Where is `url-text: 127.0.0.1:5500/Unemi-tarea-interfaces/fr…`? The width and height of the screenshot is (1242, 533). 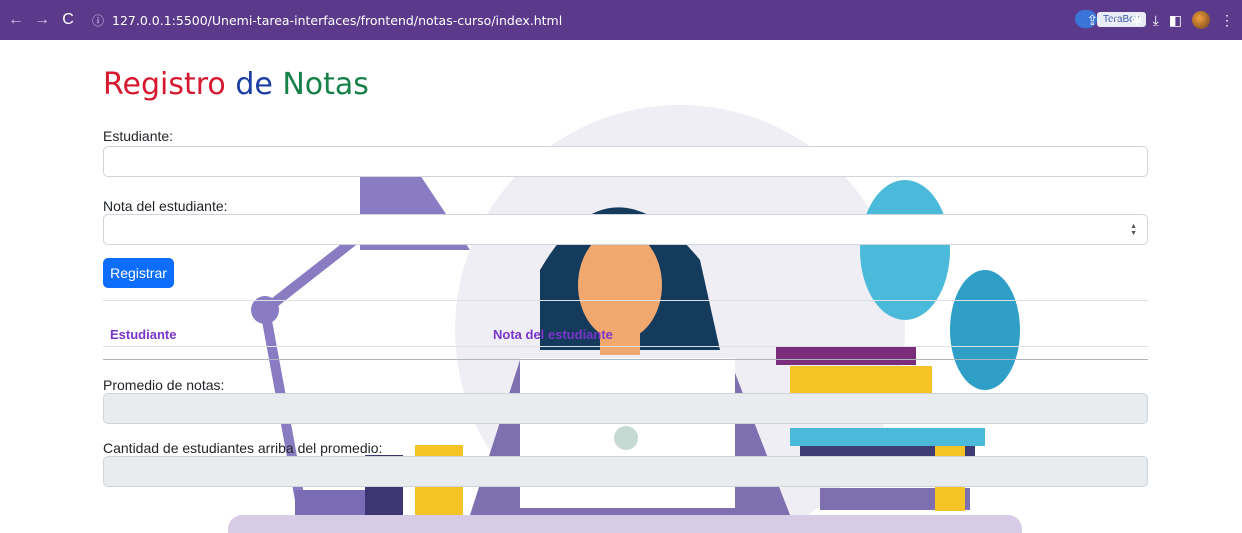
url-text: 127.0.0.1:5500/Unemi-tarea-interfaces/fr… is located at coordinates (337, 20).